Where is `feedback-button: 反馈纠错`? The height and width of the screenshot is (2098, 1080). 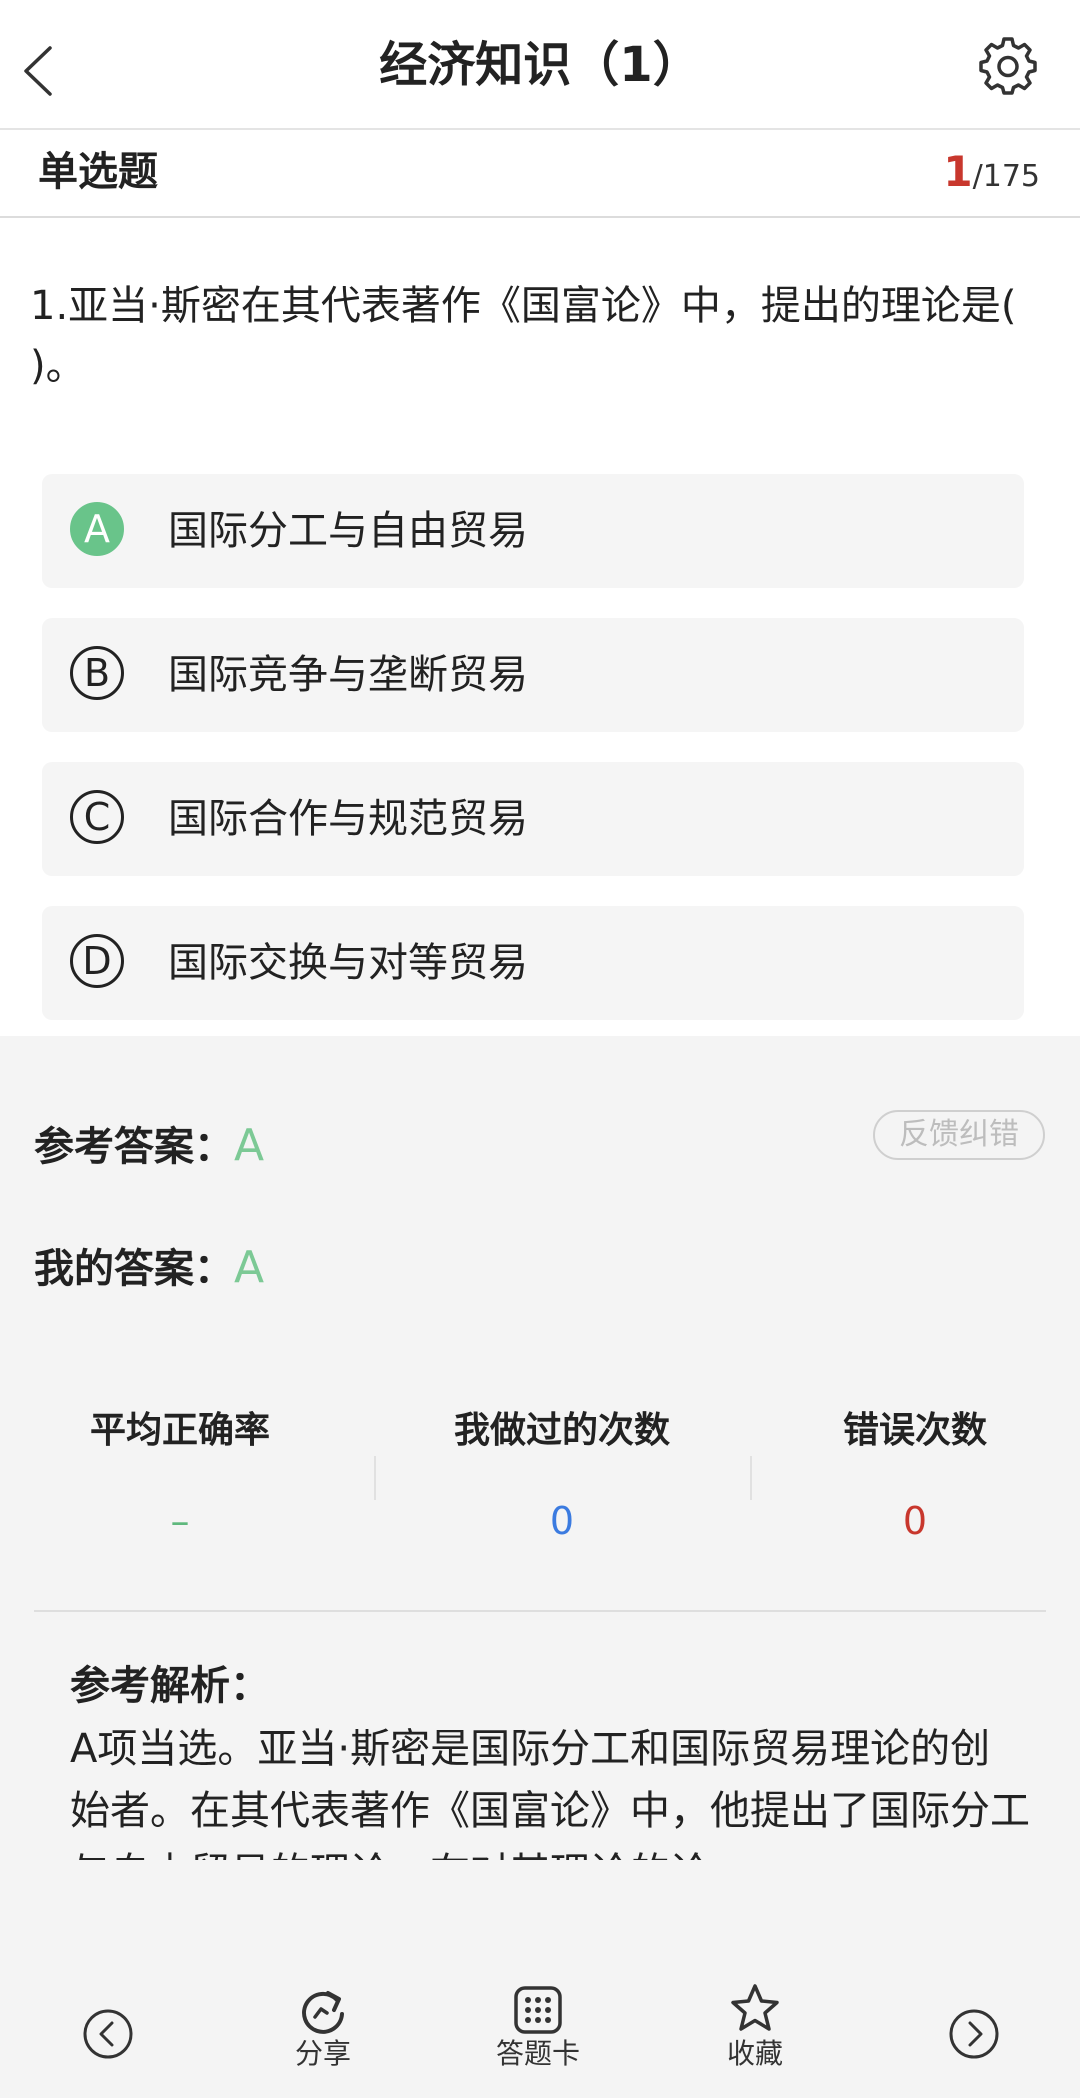 feedback-button: 反馈纠错 is located at coordinates (959, 1135).